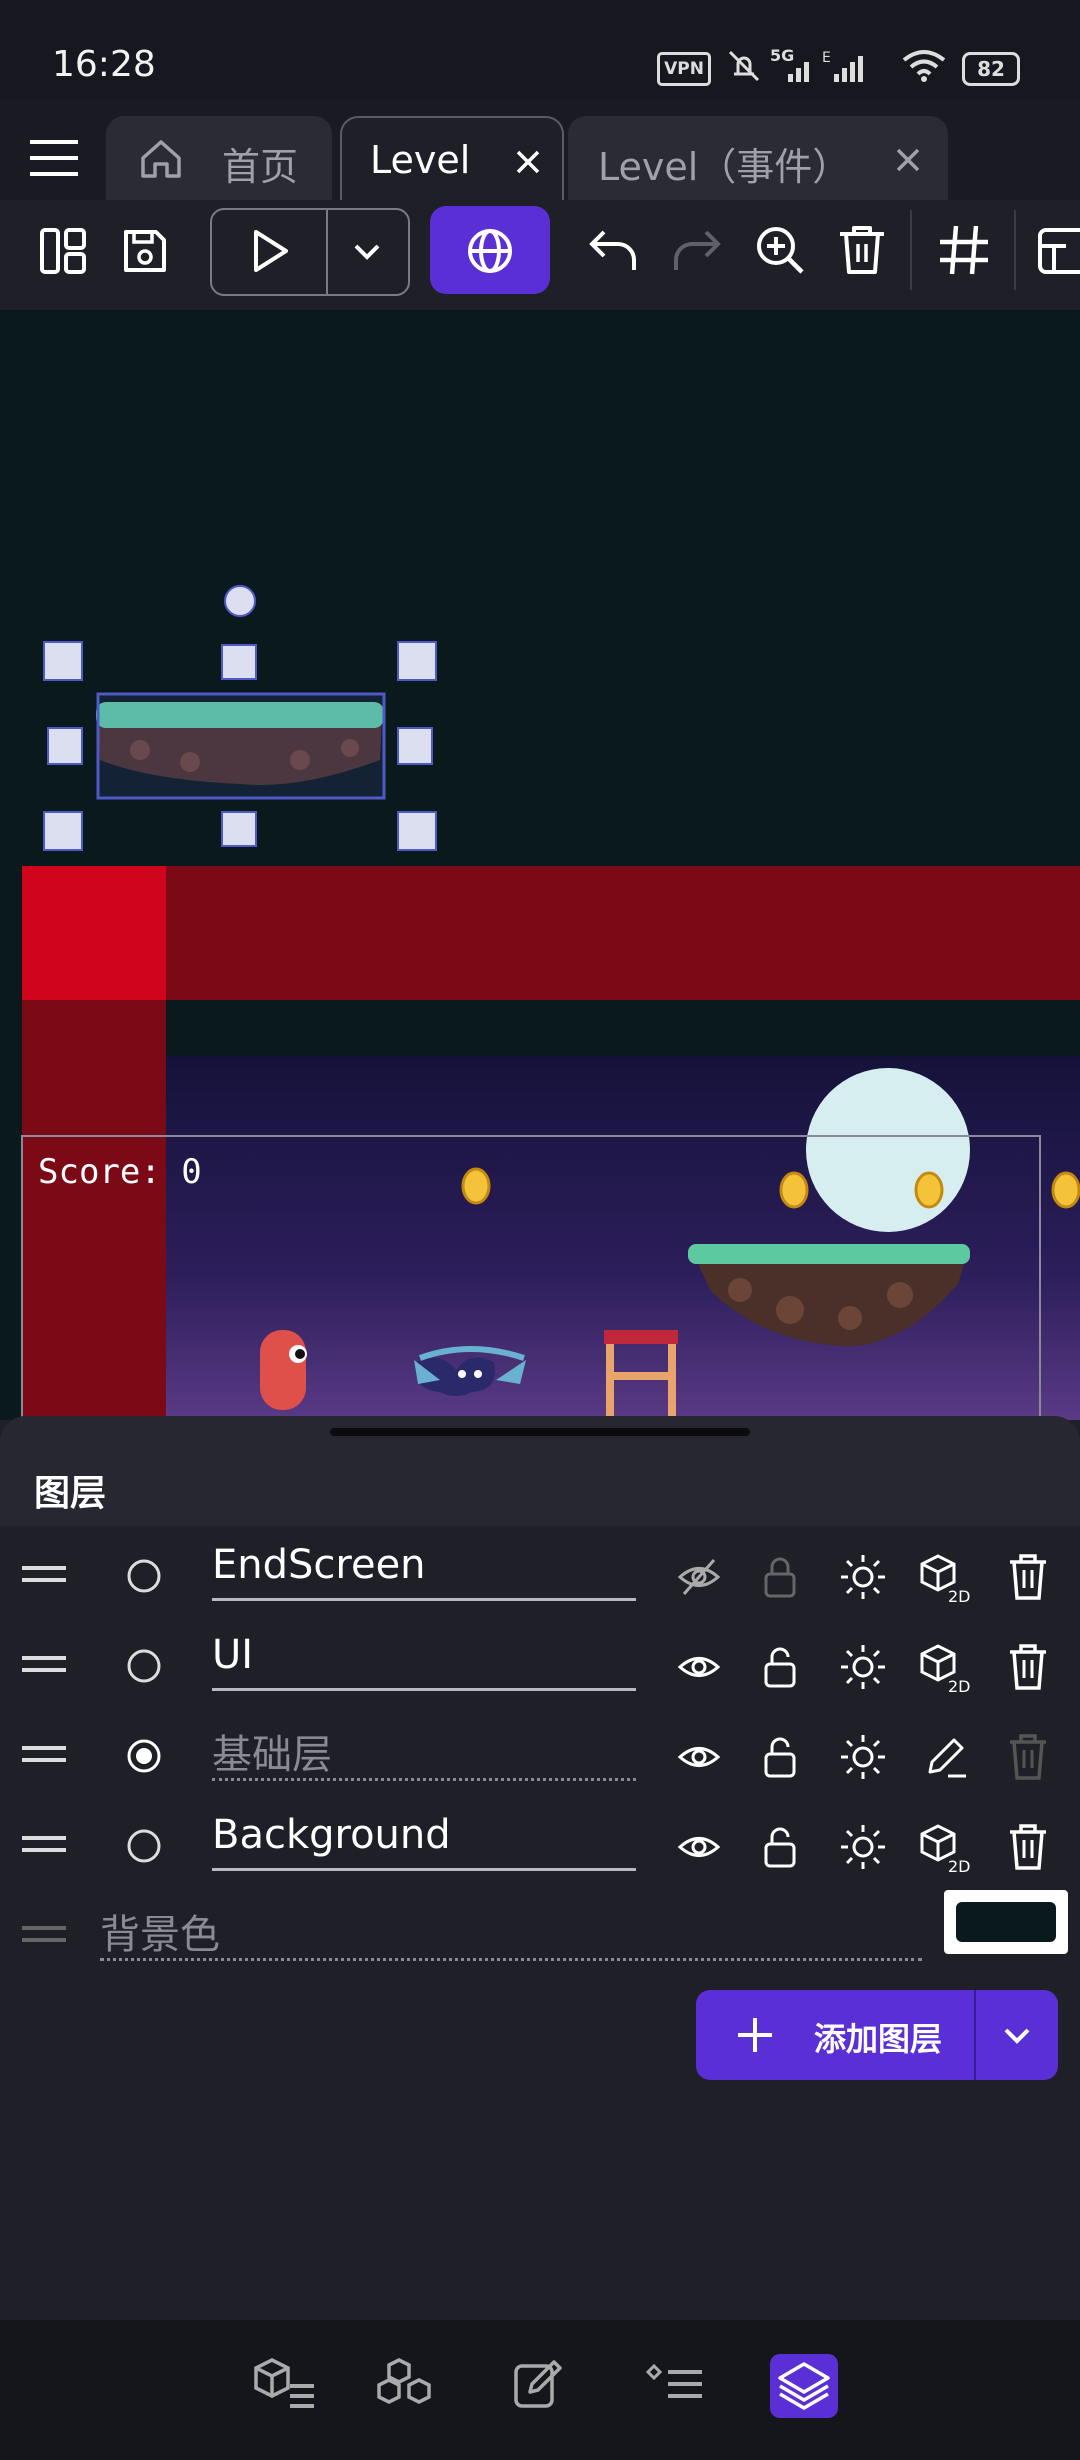 The image size is (1080, 2460). I want to click on player-character, so click(283, 1370).